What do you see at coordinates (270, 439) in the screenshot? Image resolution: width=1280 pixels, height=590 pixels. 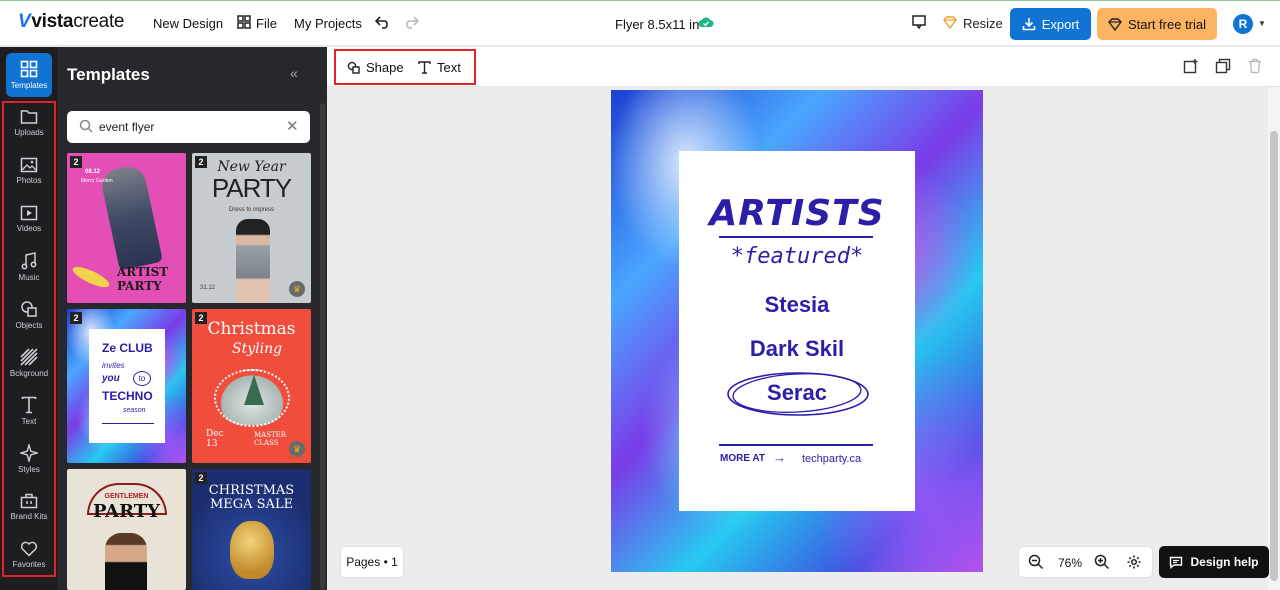 I see `thumb-subtitle: MASTER CLASS` at bounding box center [270, 439].